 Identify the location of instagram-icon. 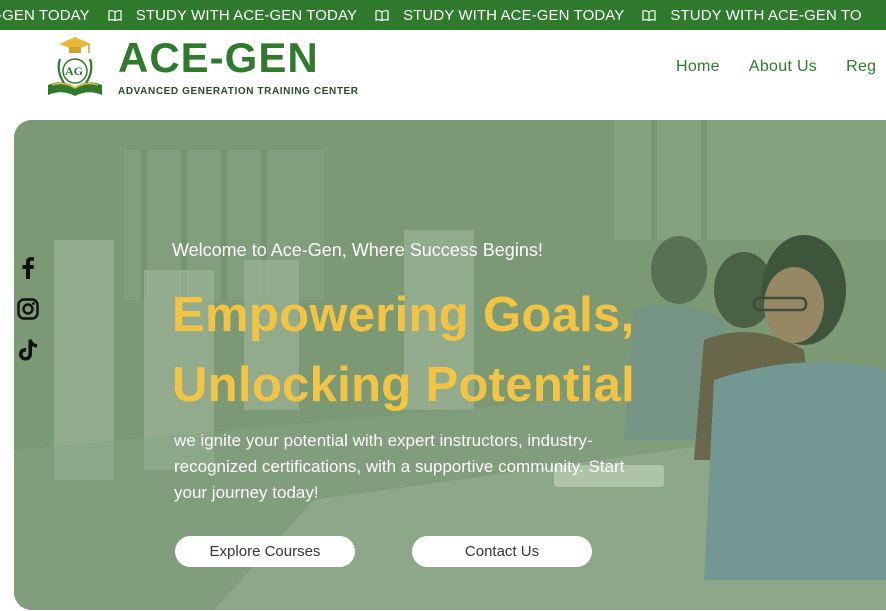
(28, 309).